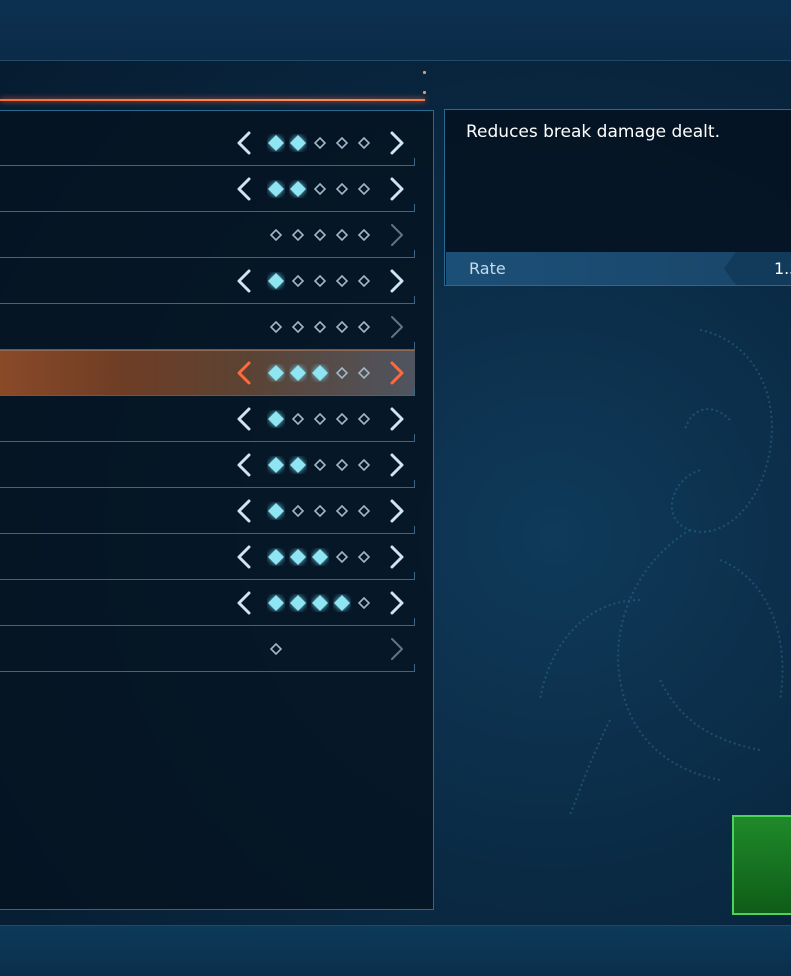 The height and width of the screenshot is (976, 791). I want to click on detail-panel: Reduces break damage dealt. Rate 1.5, so click(617, 197).